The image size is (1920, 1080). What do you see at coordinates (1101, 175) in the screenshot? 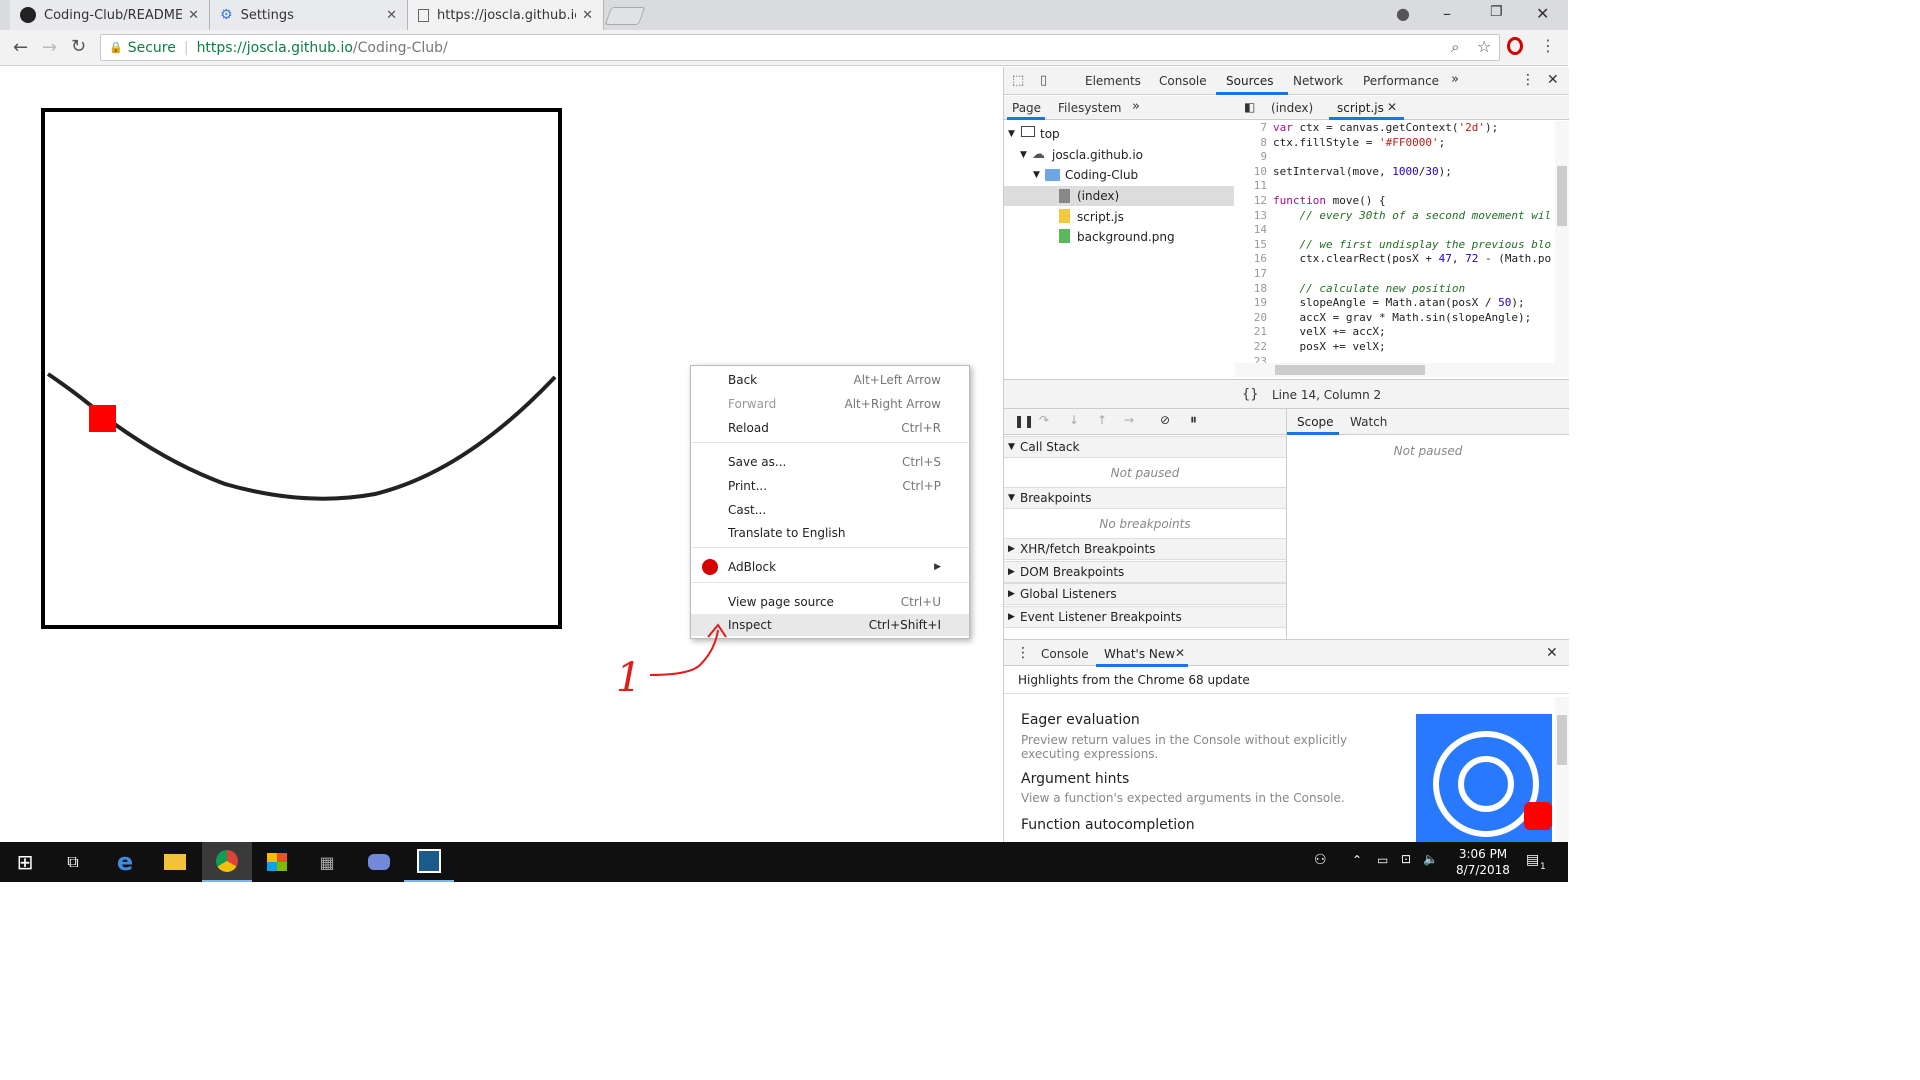
I see `tree-folder: Coding-Club` at bounding box center [1101, 175].